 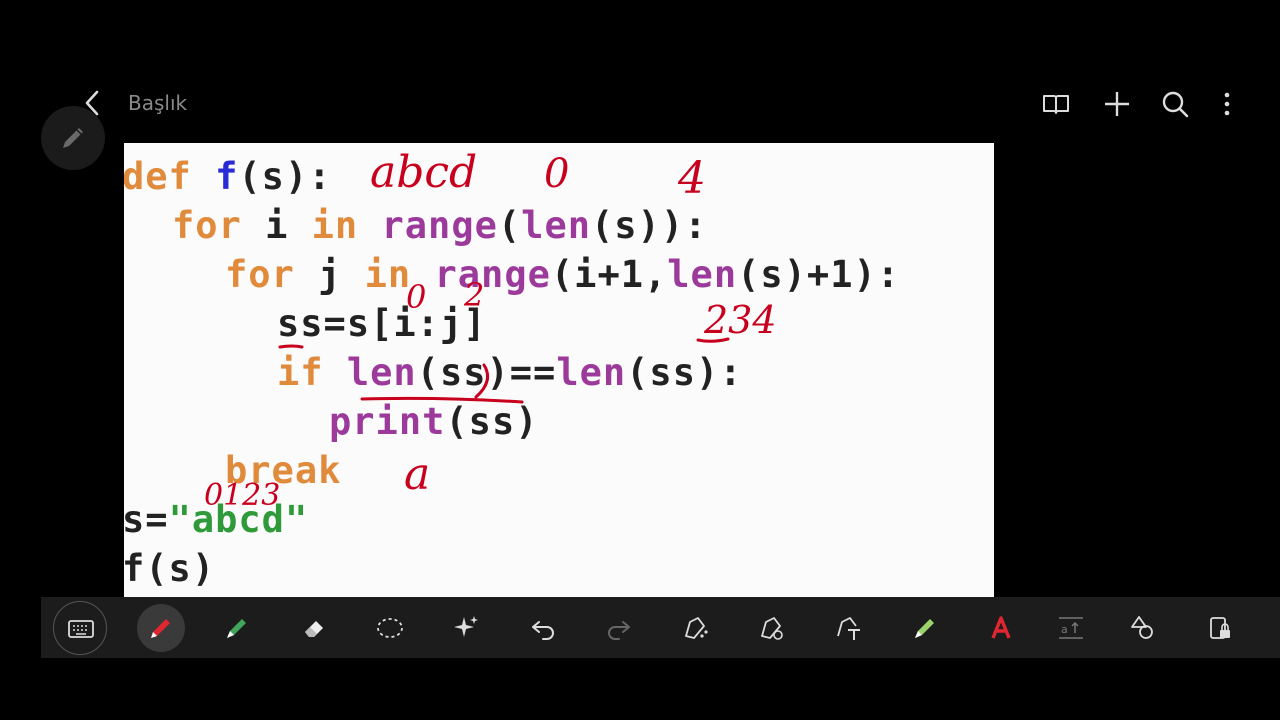 I want to click on pen-settings-icon, so click(x=696, y=628).